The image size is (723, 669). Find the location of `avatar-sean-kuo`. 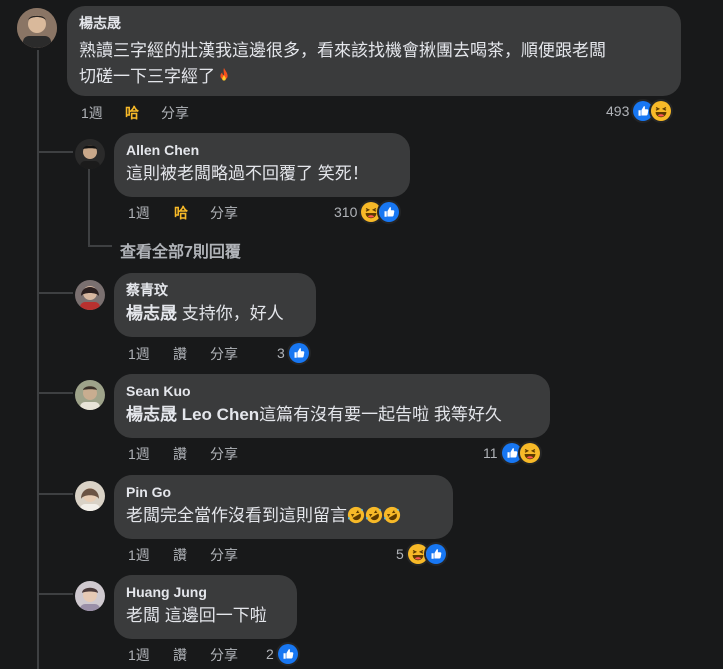

avatar-sean-kuo is located at coordinates (90, 395).